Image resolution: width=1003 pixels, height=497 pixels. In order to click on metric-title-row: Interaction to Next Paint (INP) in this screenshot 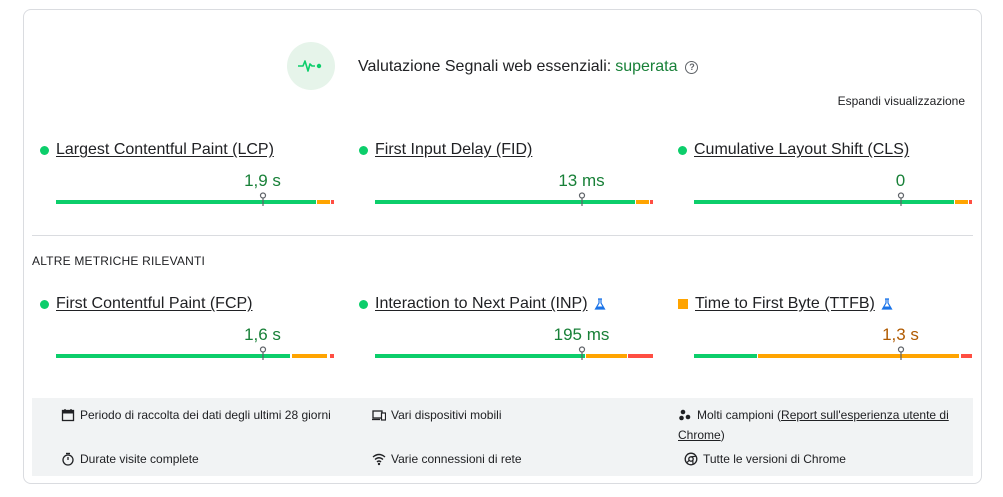, I will do `click(482, 304)`.